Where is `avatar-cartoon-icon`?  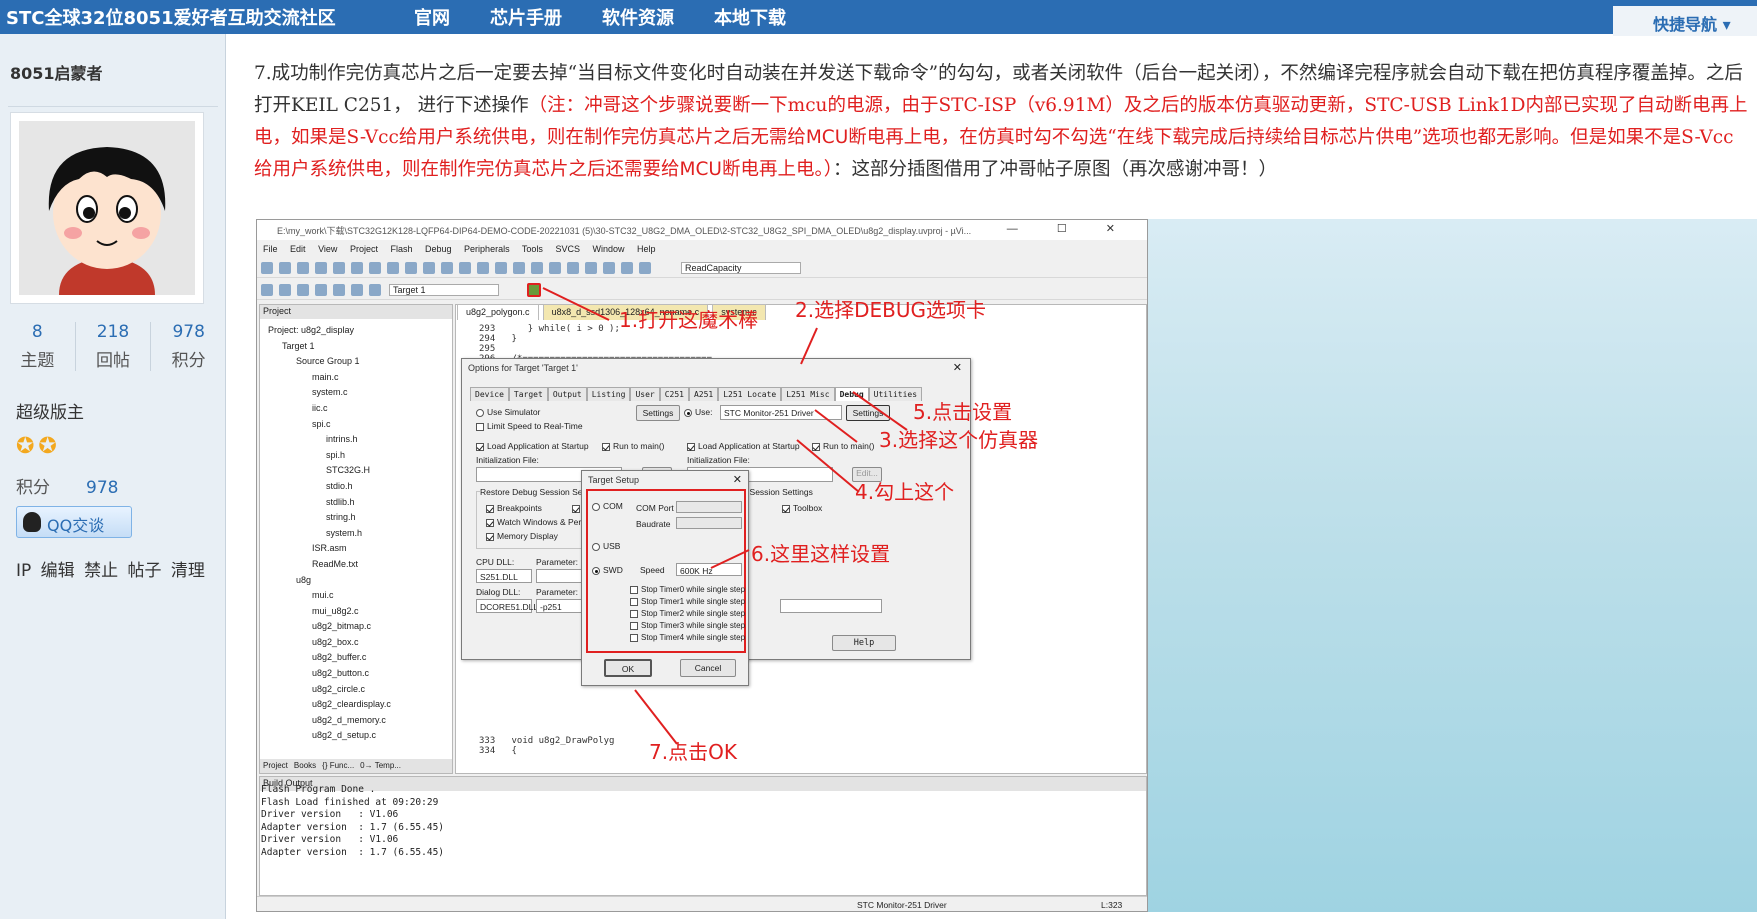 avatar-cartoon-icon is located at coordinates (107, 208).